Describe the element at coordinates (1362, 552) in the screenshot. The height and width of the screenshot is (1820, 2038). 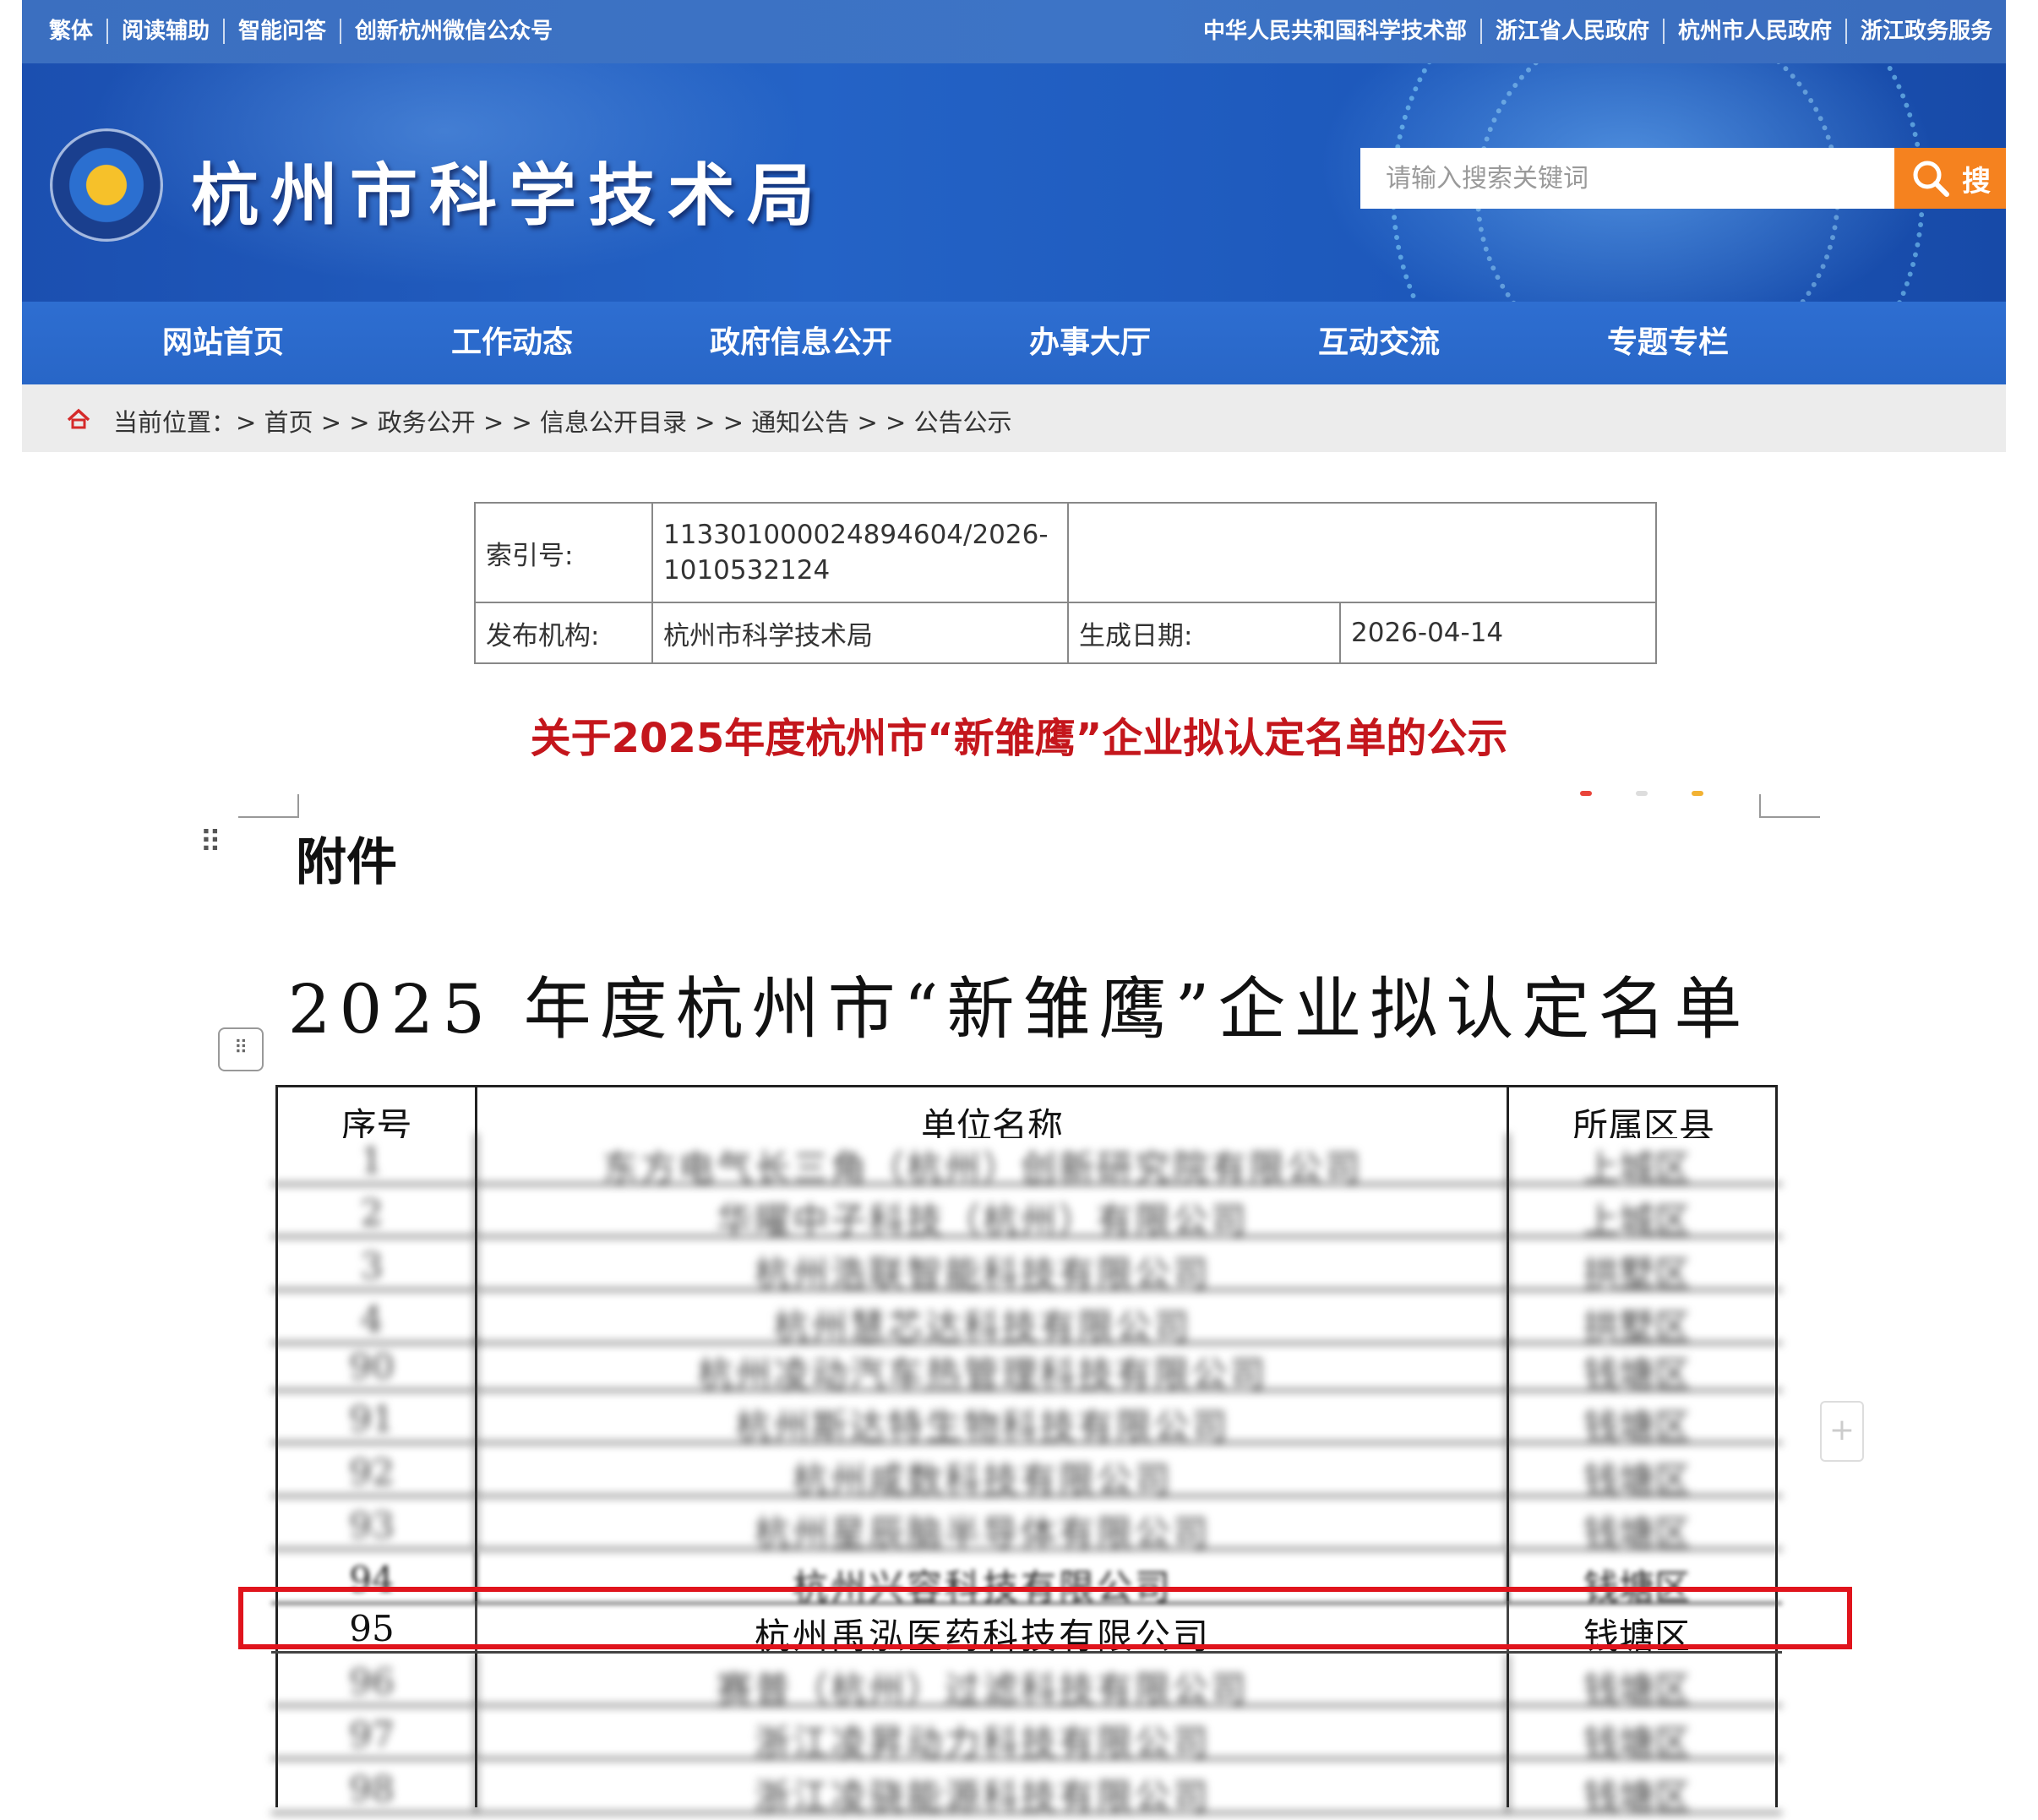
I see `index-empty-cell` at that location.